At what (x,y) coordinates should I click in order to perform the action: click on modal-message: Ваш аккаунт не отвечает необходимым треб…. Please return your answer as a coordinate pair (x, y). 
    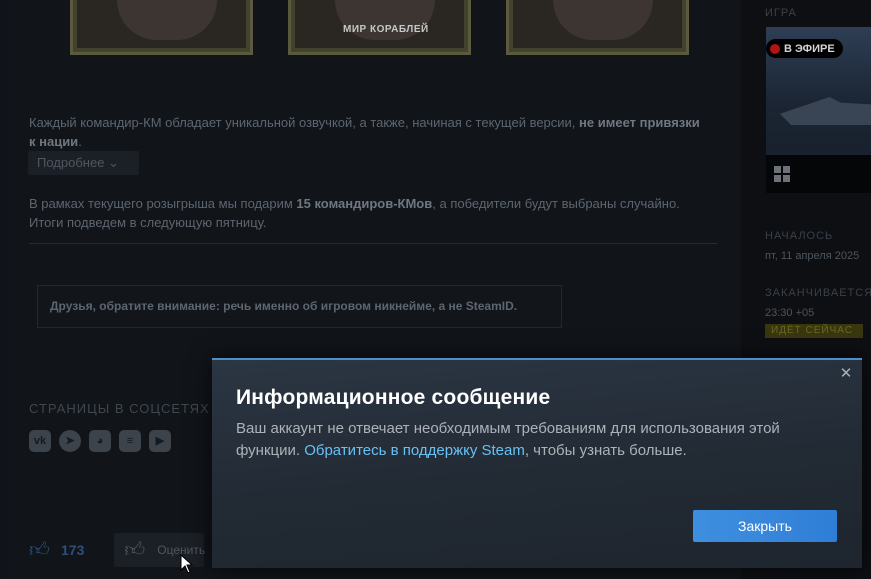
    Looking at the image, I should click on (536, 440).